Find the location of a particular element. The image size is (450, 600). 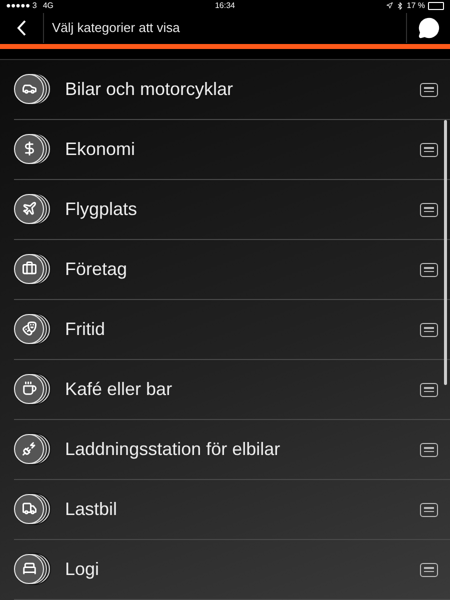

clock-time: 16:34 is located at coordinates (225, 5).